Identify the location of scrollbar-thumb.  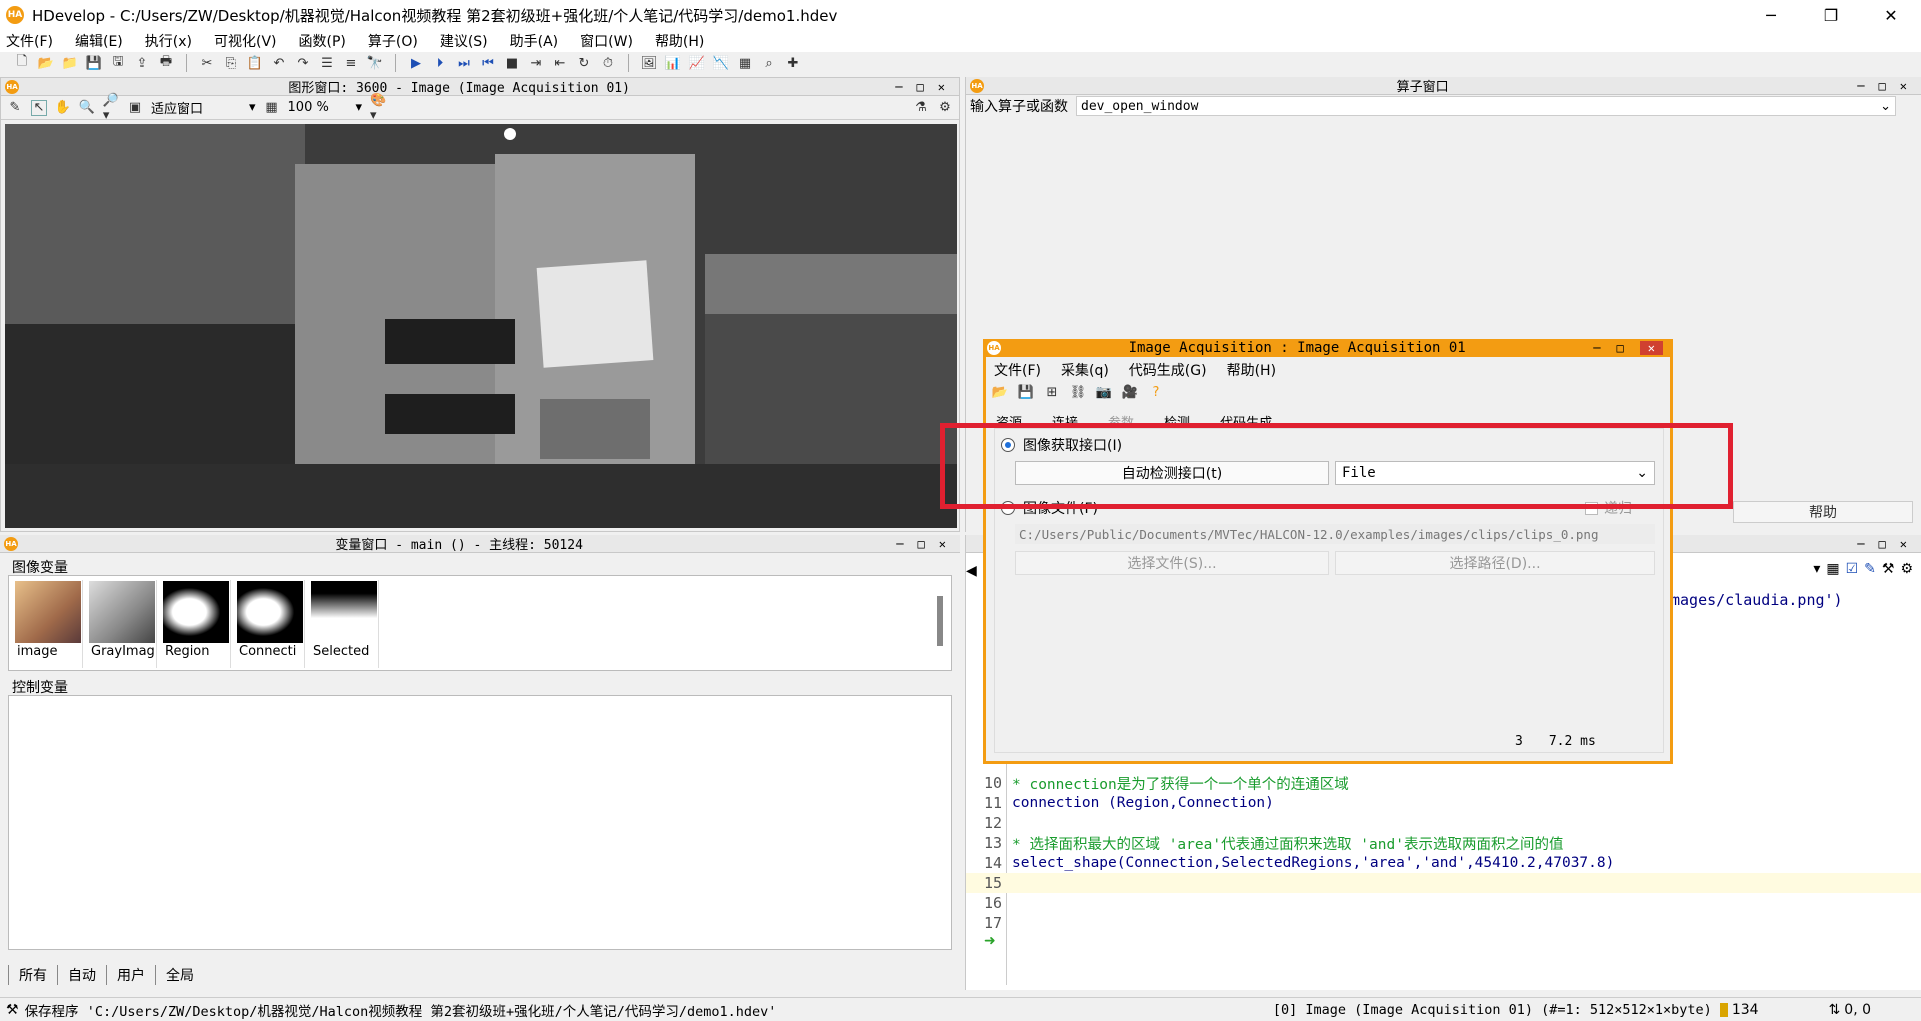
(940, 621).